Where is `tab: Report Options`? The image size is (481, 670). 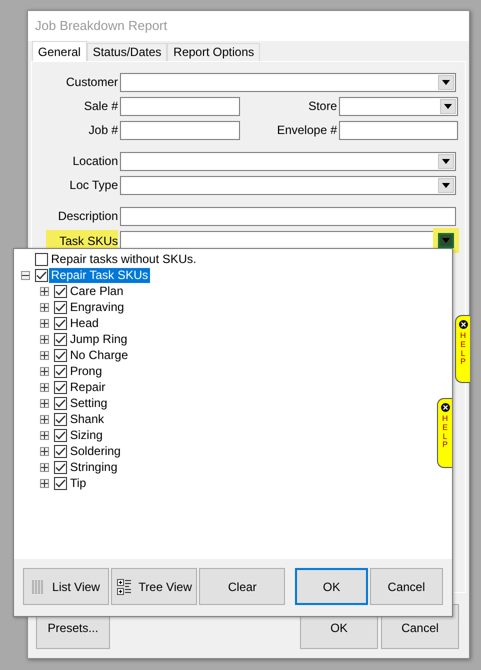
tab: Report Options is located at coordinates (213, 52).